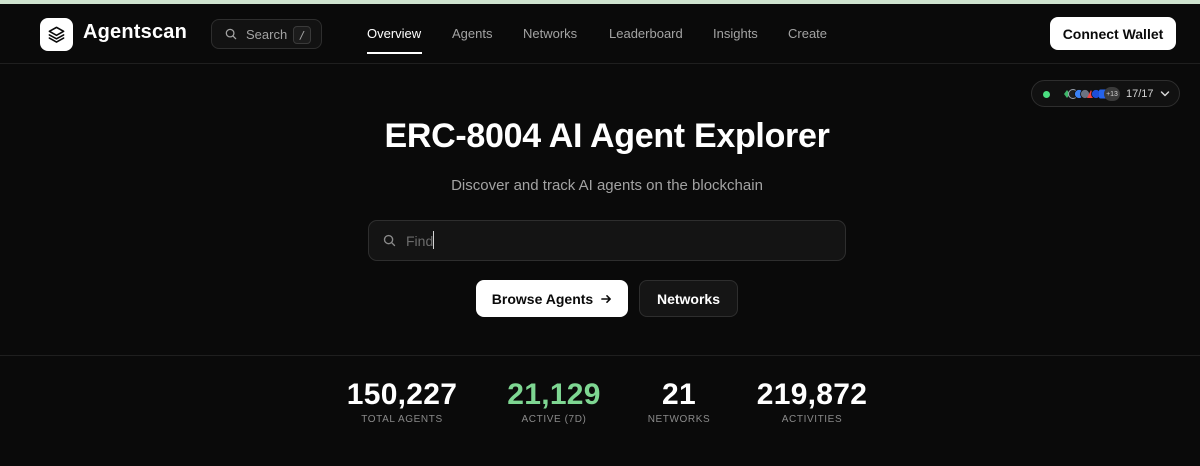 Image resolution: width=1200 pixels, height=466 pixels. What do you see at coordinates (679, 419) in the screenshot?
I see `stat-label: NETWORKS` at bounding box center [679, 419].